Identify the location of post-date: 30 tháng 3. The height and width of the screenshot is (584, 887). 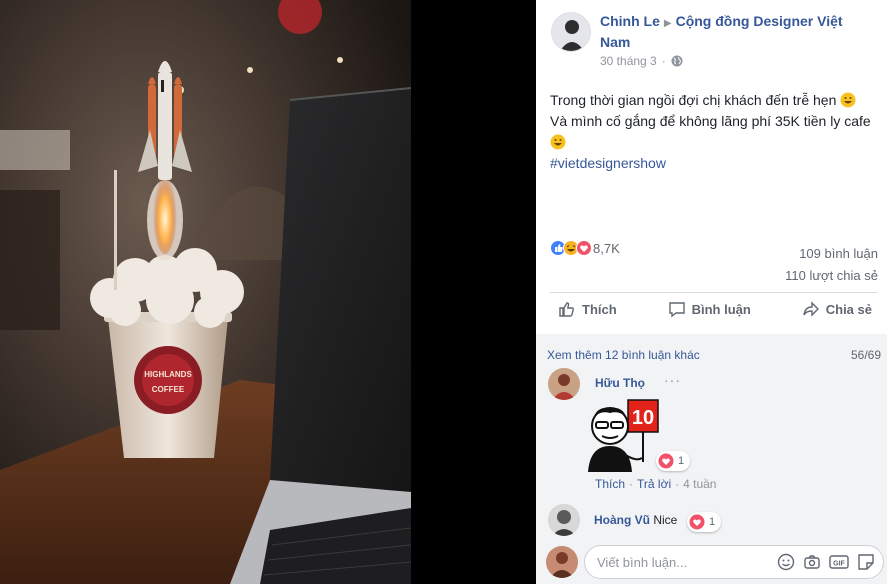
(628, 61).